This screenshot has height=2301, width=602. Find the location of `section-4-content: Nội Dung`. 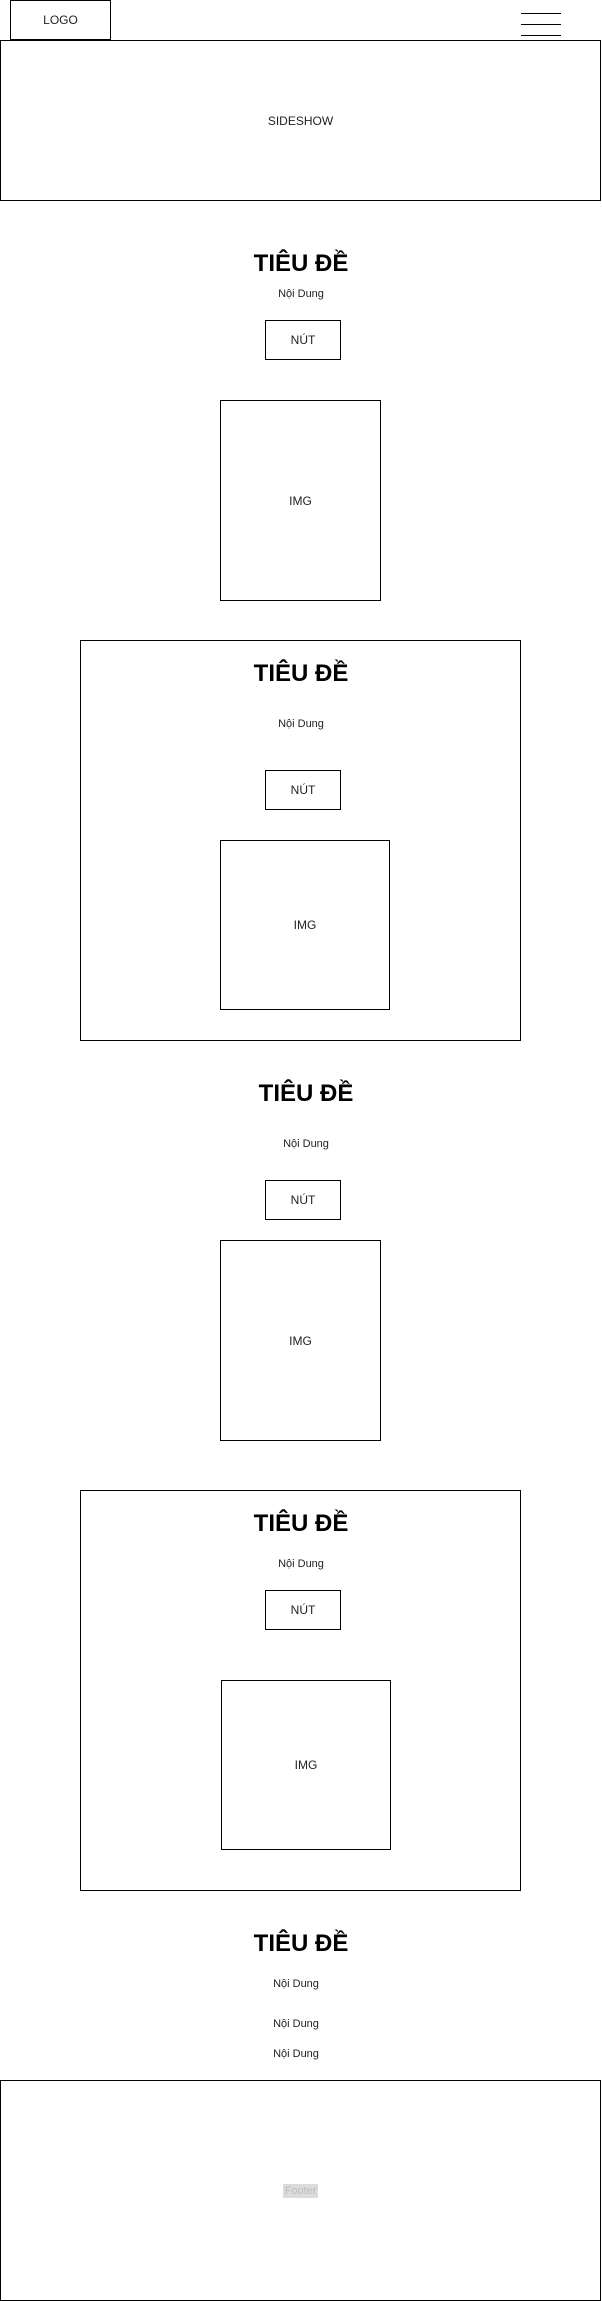

section-4-content: Nội Dung is located at coordinates (301, 1564).